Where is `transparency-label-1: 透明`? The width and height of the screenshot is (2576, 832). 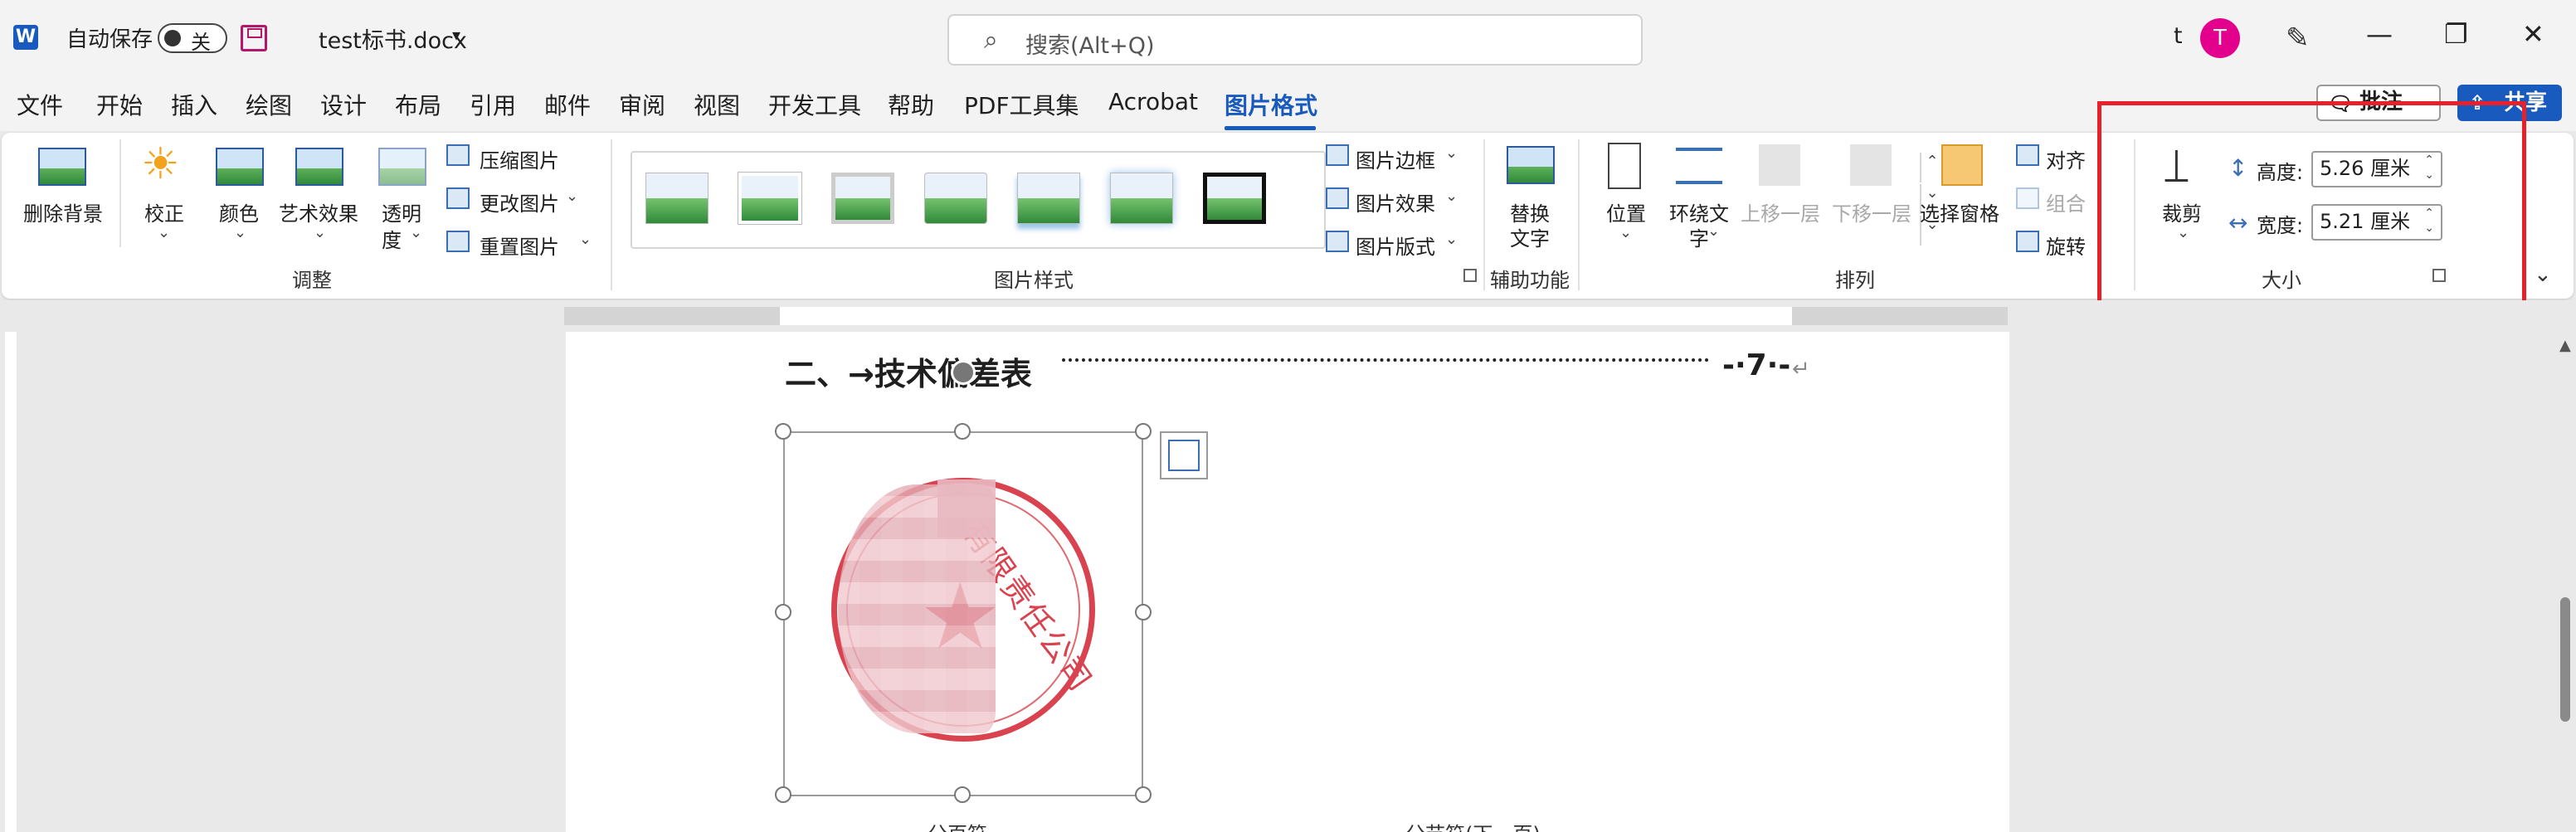 transparency-label-1: 透明 is located at coordinates (401, 212).